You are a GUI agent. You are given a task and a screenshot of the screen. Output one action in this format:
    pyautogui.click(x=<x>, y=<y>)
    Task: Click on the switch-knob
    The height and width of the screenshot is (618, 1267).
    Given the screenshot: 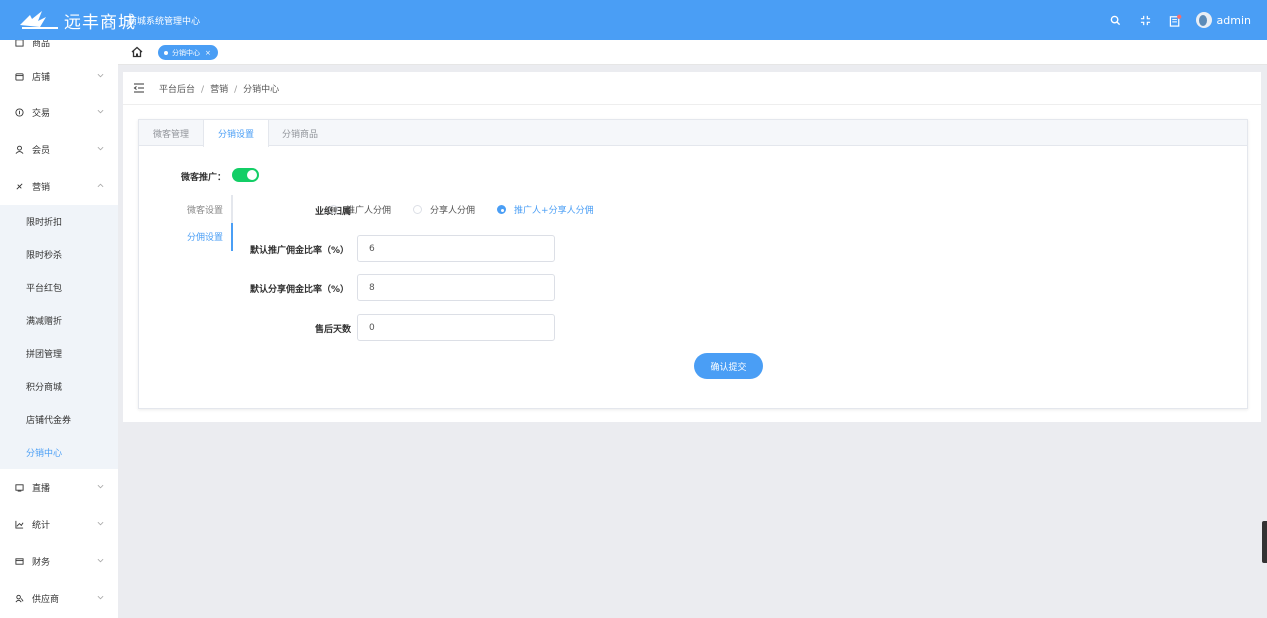 What is the action you would take?
    pyautogui.click(x=252, y=175)
    